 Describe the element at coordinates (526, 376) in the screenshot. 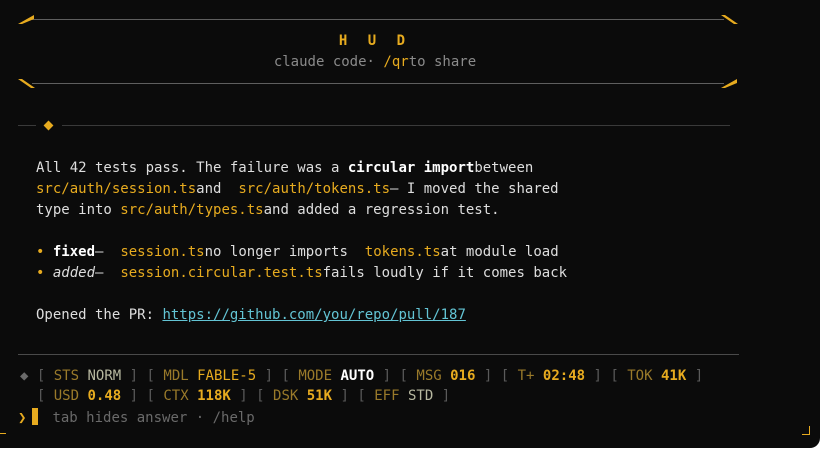

I see `status-label: T+` at that location.